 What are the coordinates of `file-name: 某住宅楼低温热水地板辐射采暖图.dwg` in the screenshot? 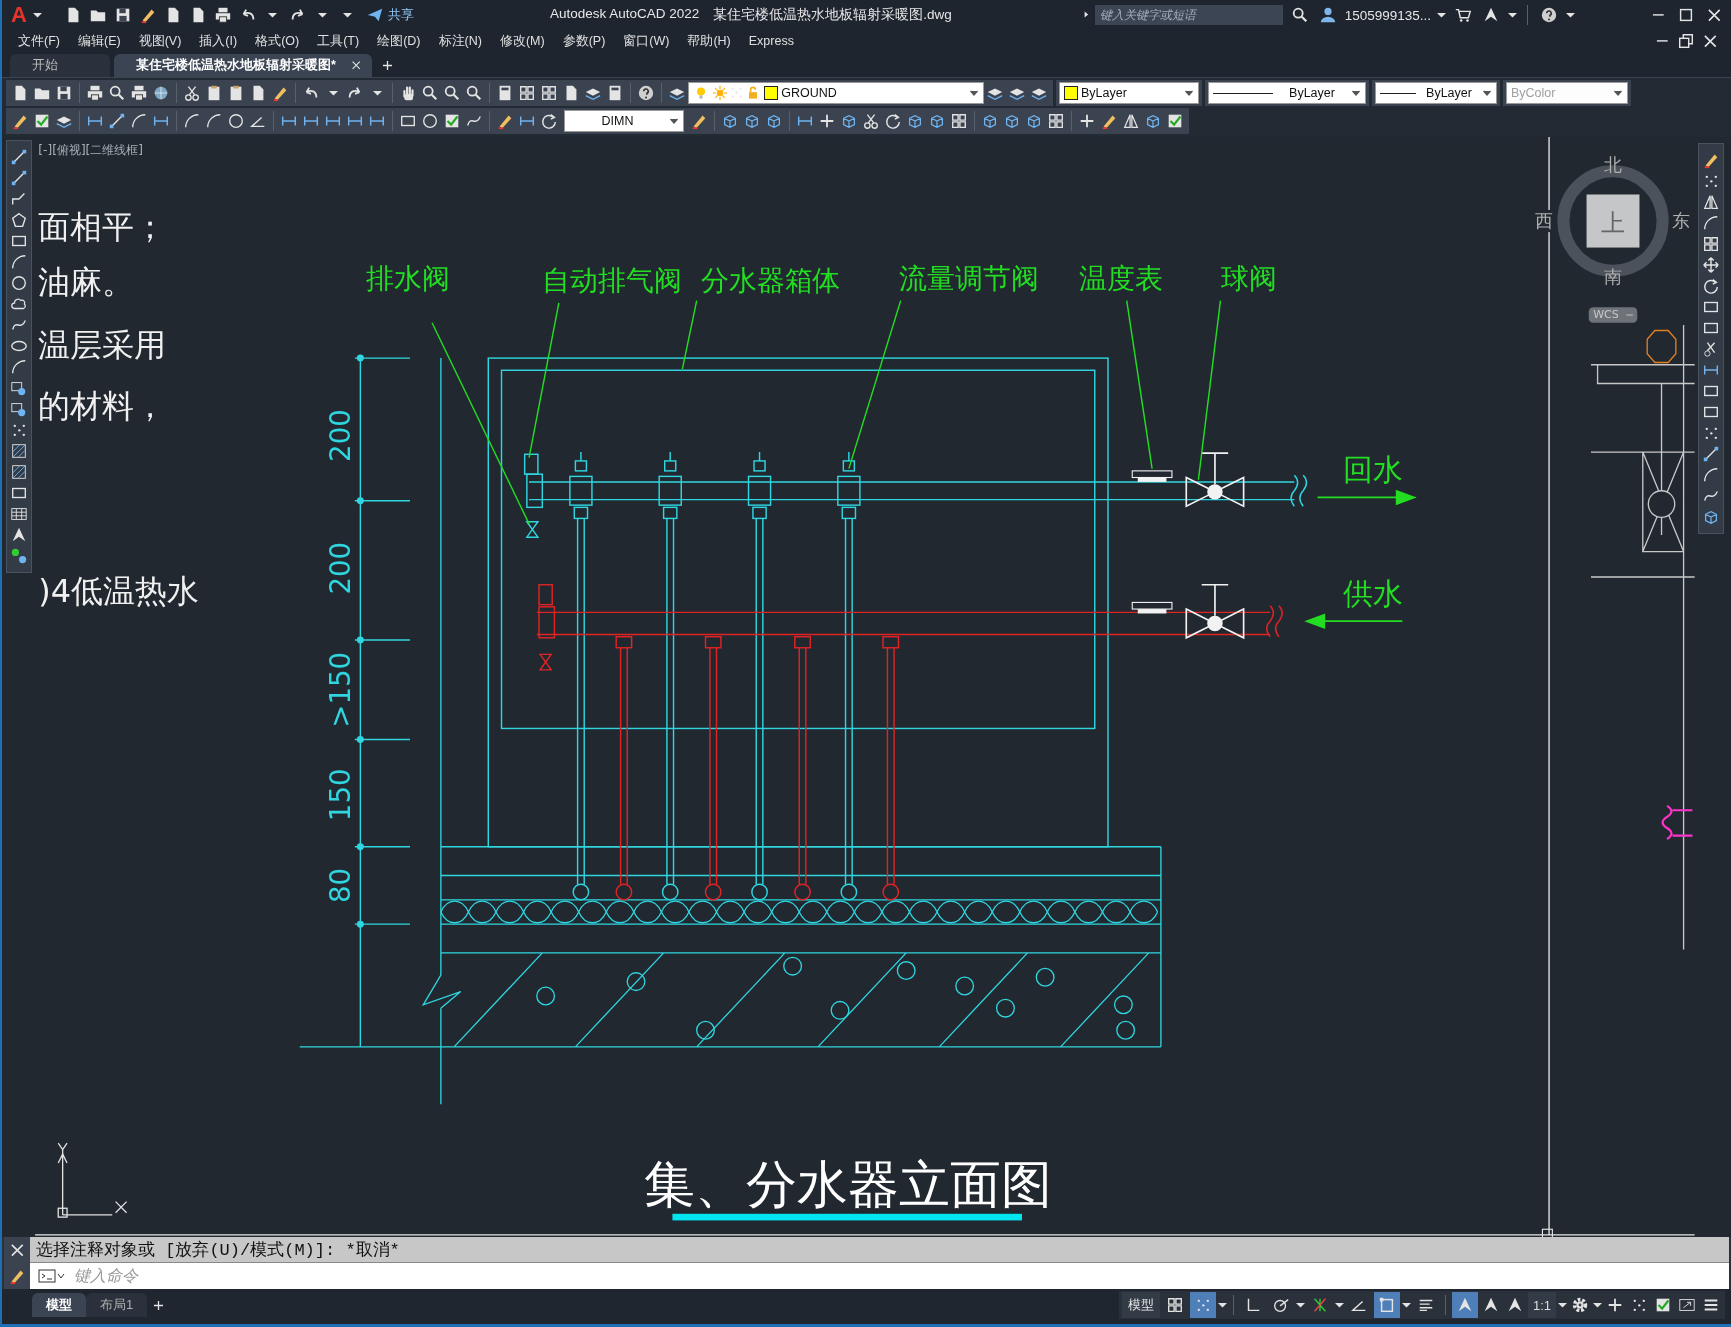 It's located at (832, 15).